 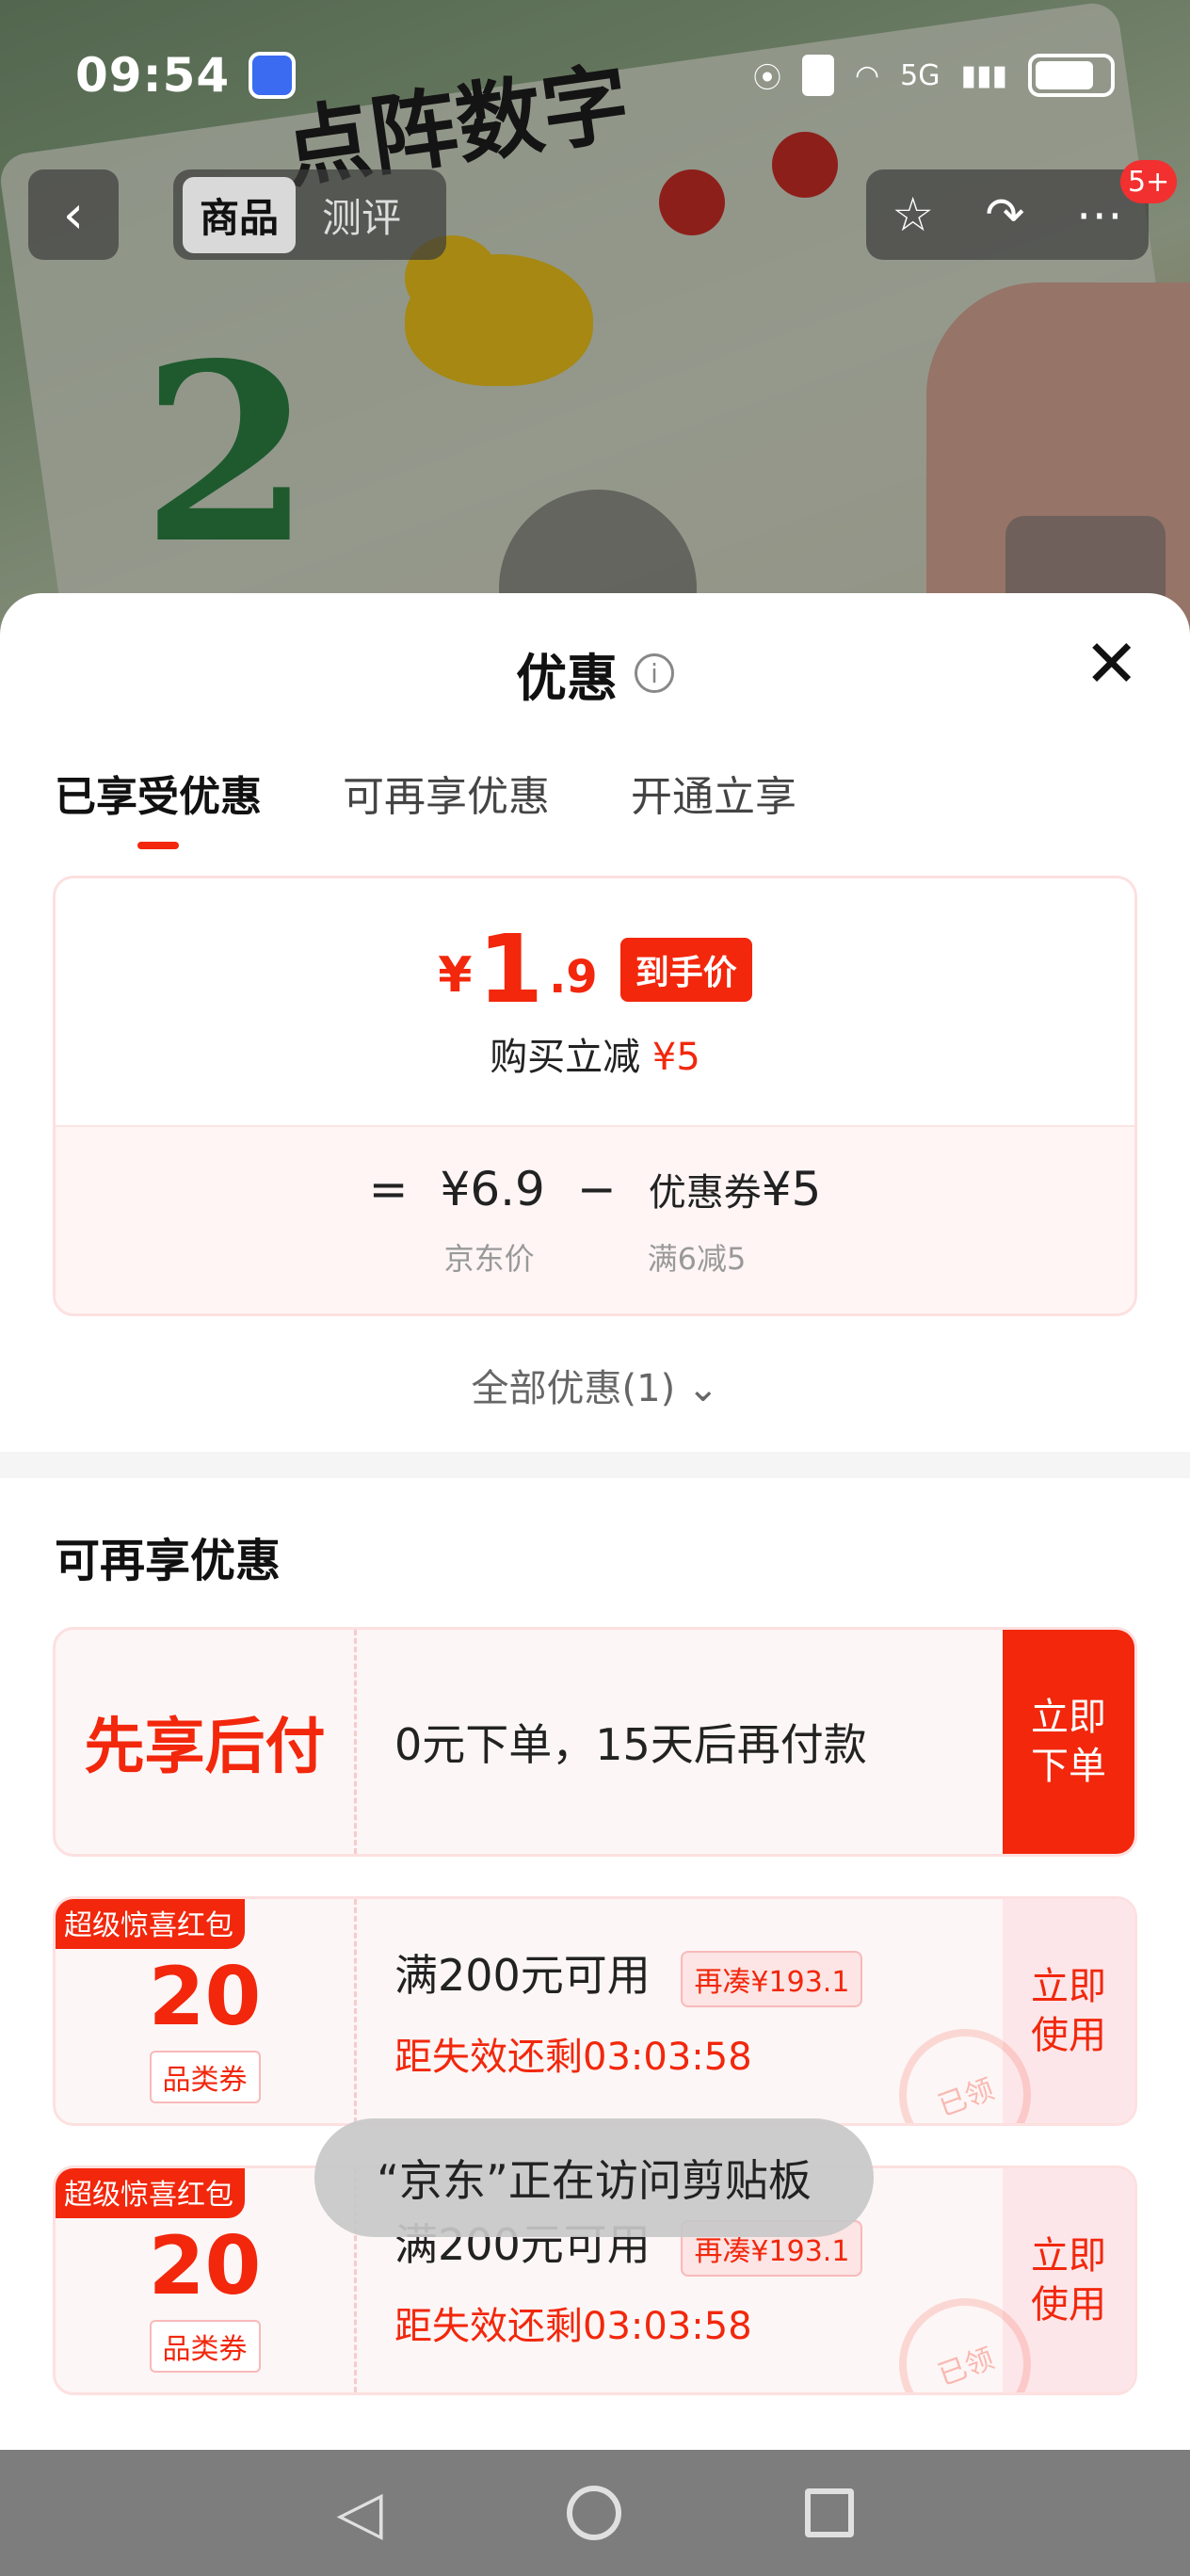 What do you see at coordinates (697, 1259) in the screenshot?
I see `coupon-rule: 满6减5` at bounding box center [697, 1259].